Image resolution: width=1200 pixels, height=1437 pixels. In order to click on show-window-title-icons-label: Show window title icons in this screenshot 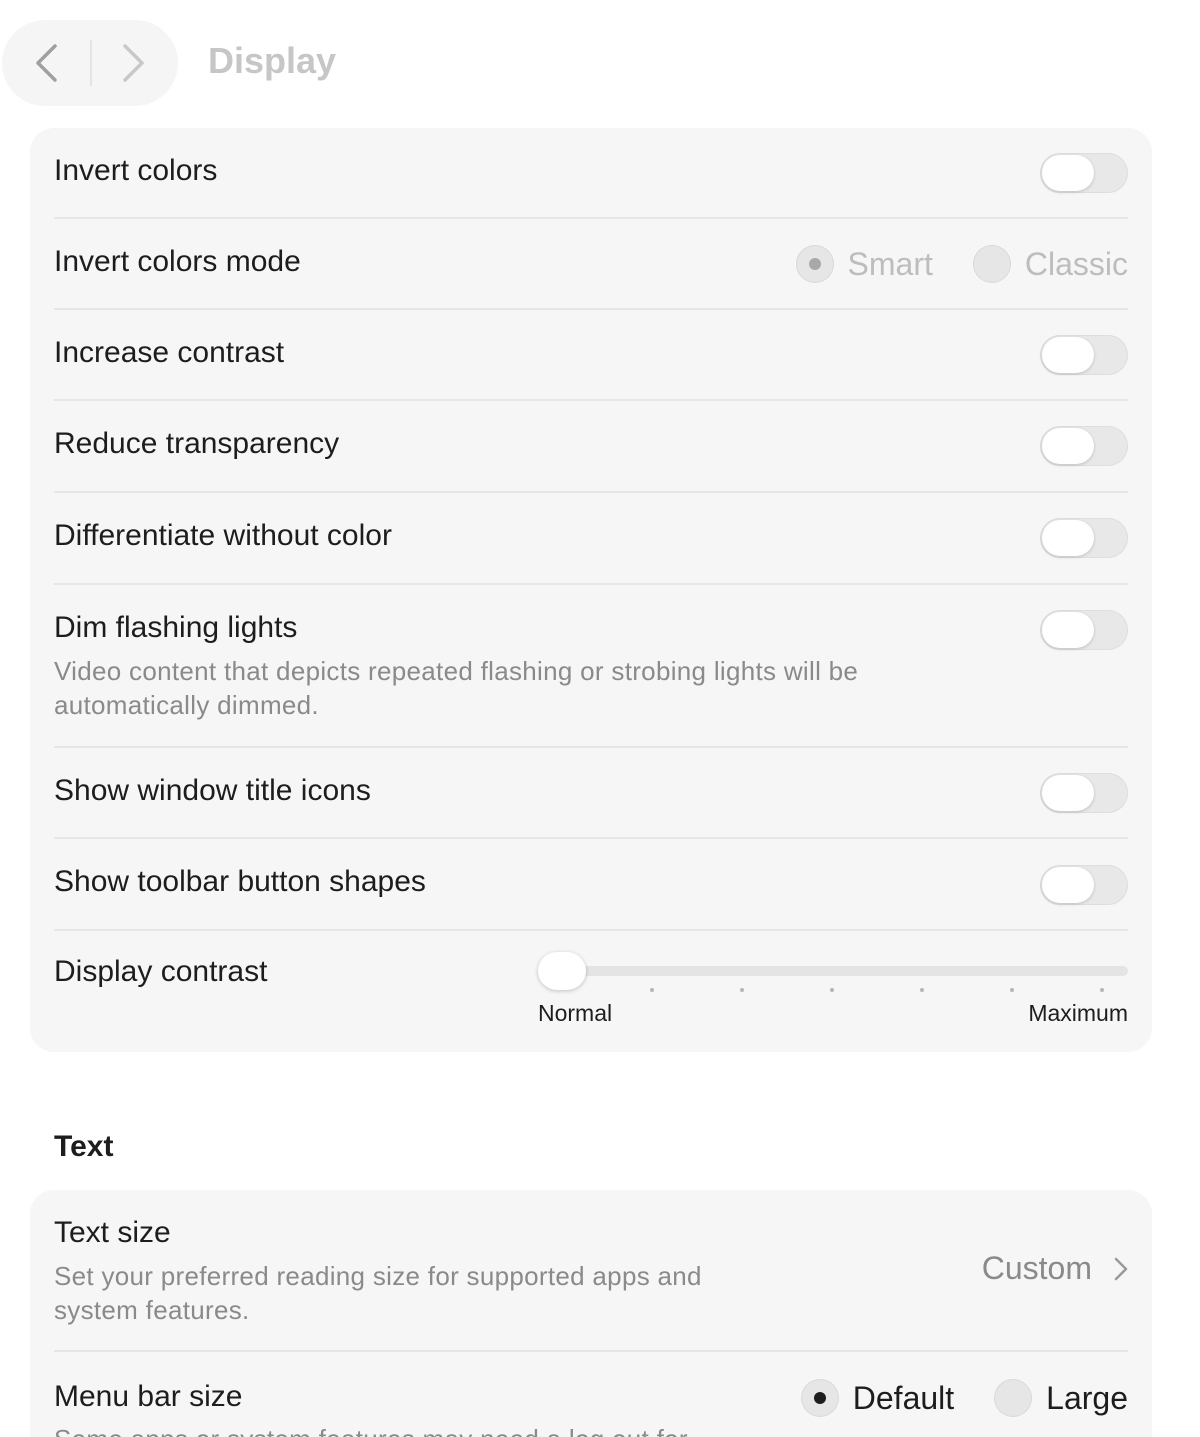, I will do `click(212, 790)`.